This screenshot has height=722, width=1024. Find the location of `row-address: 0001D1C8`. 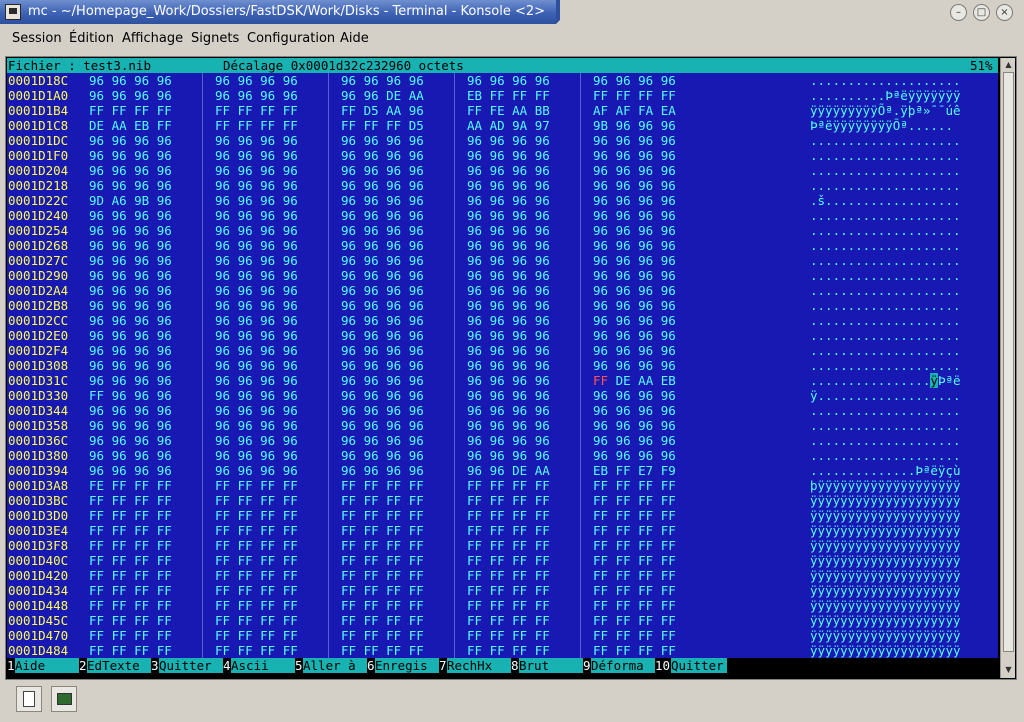

row-address: 0001D1C8 is located at coordinates (38, 125).